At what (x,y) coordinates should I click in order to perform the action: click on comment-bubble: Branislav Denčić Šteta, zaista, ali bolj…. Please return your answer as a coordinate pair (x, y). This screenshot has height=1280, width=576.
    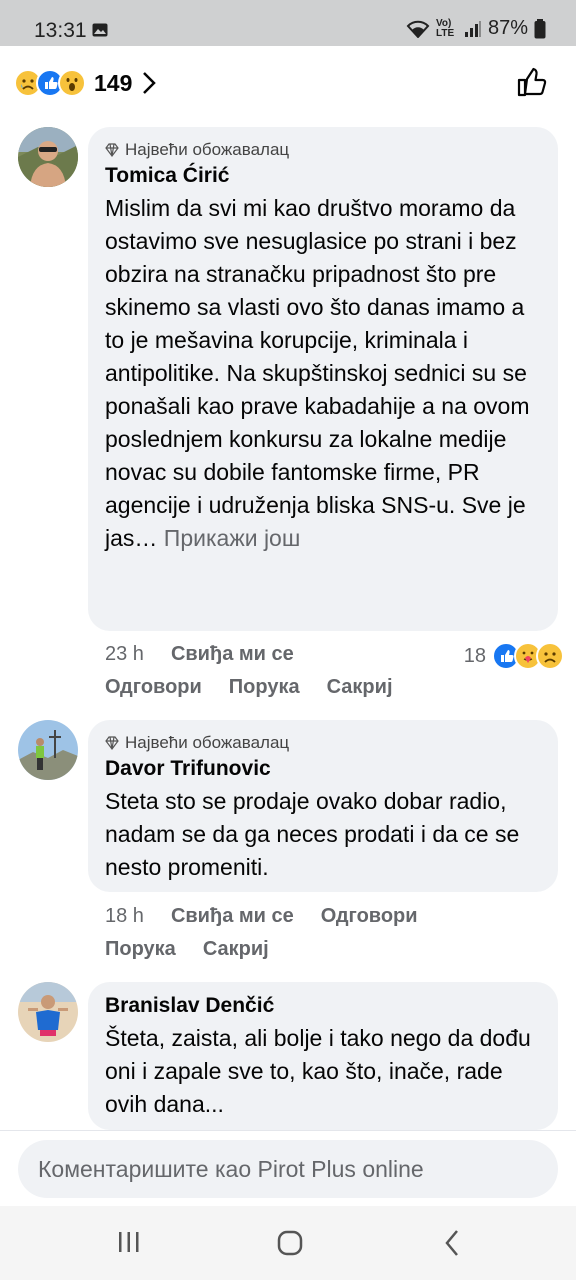
    Looking at the image, I should click on (323, 1056).